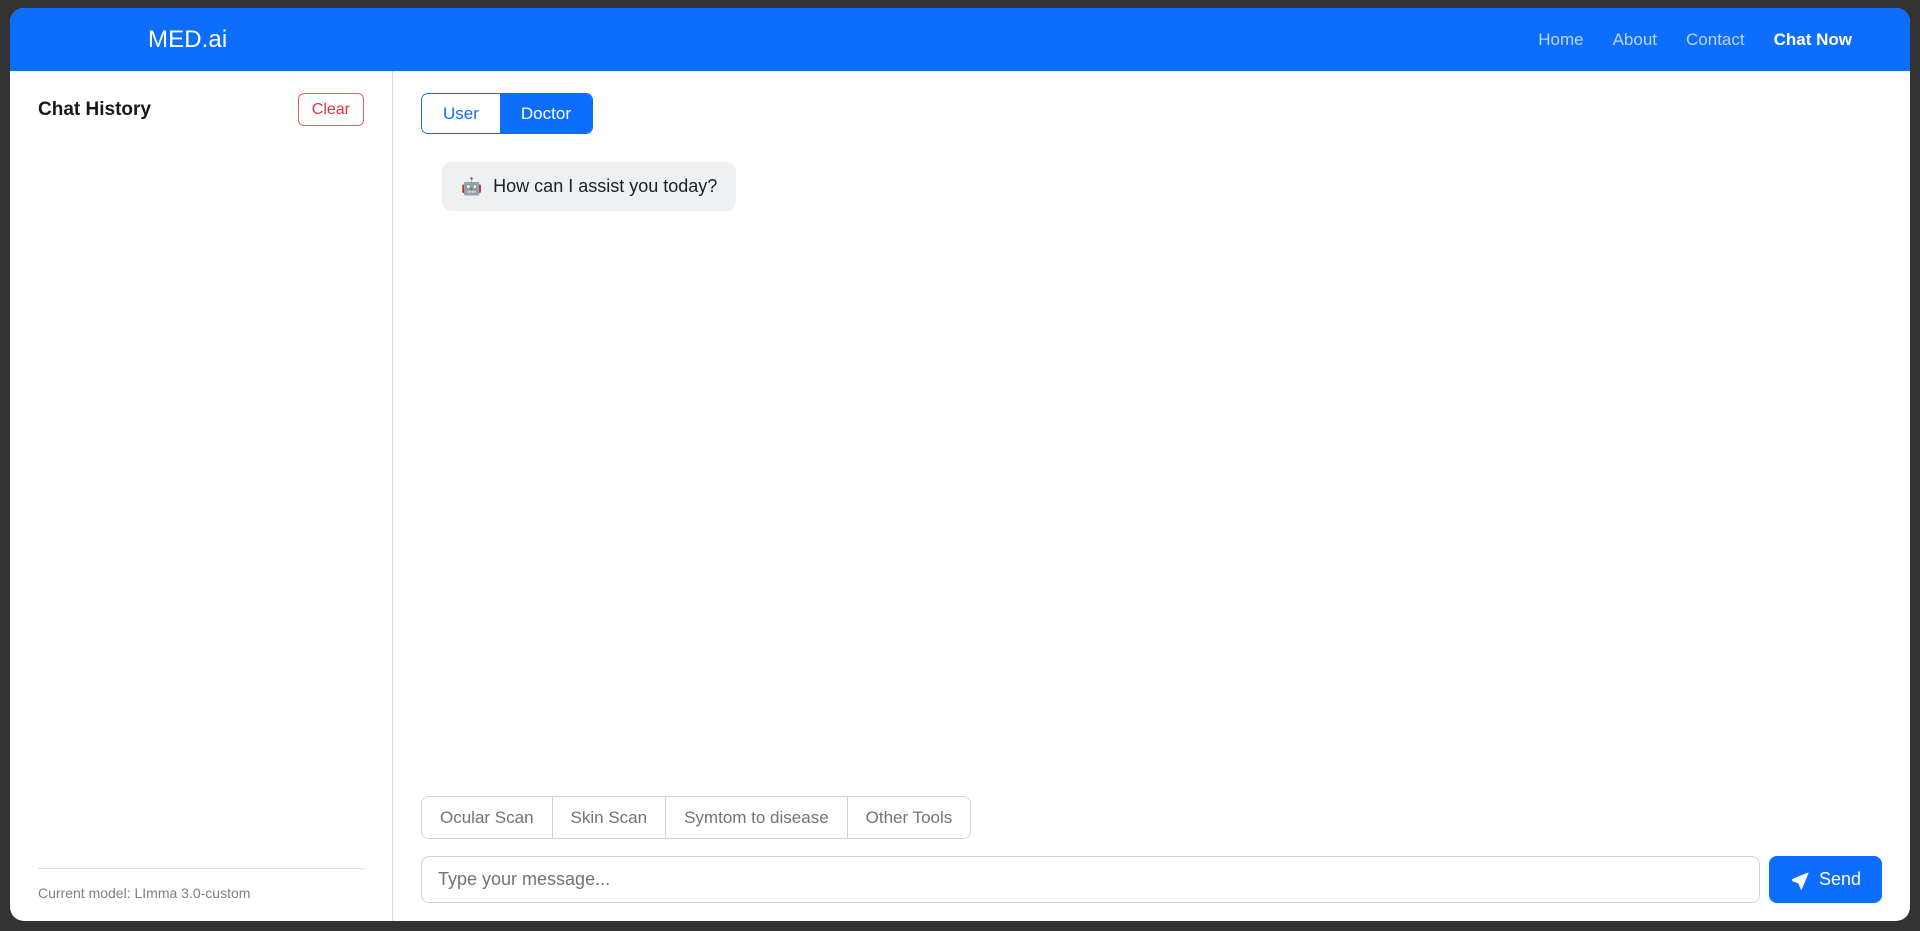  What do you see at coordinates (545, 114) in the screenshot?
I see `role-button-doctor: Doctor` at bounding box center [545, 114].